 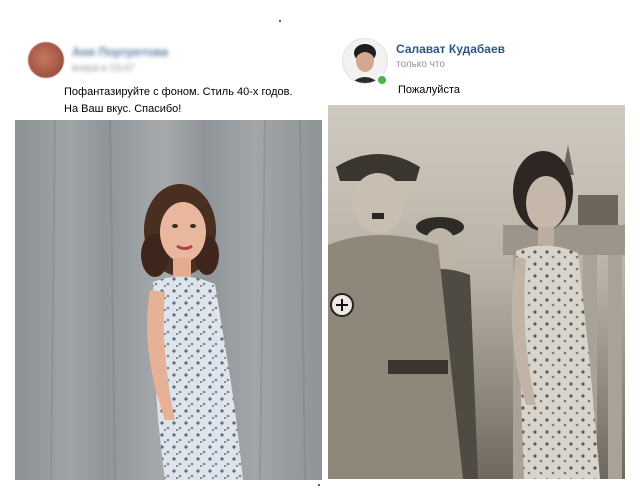 What do you see at coordinates (450, 49) in the screenshot?
I see `author-name: Салават Кудабаев` at bounding box center [450, 49].